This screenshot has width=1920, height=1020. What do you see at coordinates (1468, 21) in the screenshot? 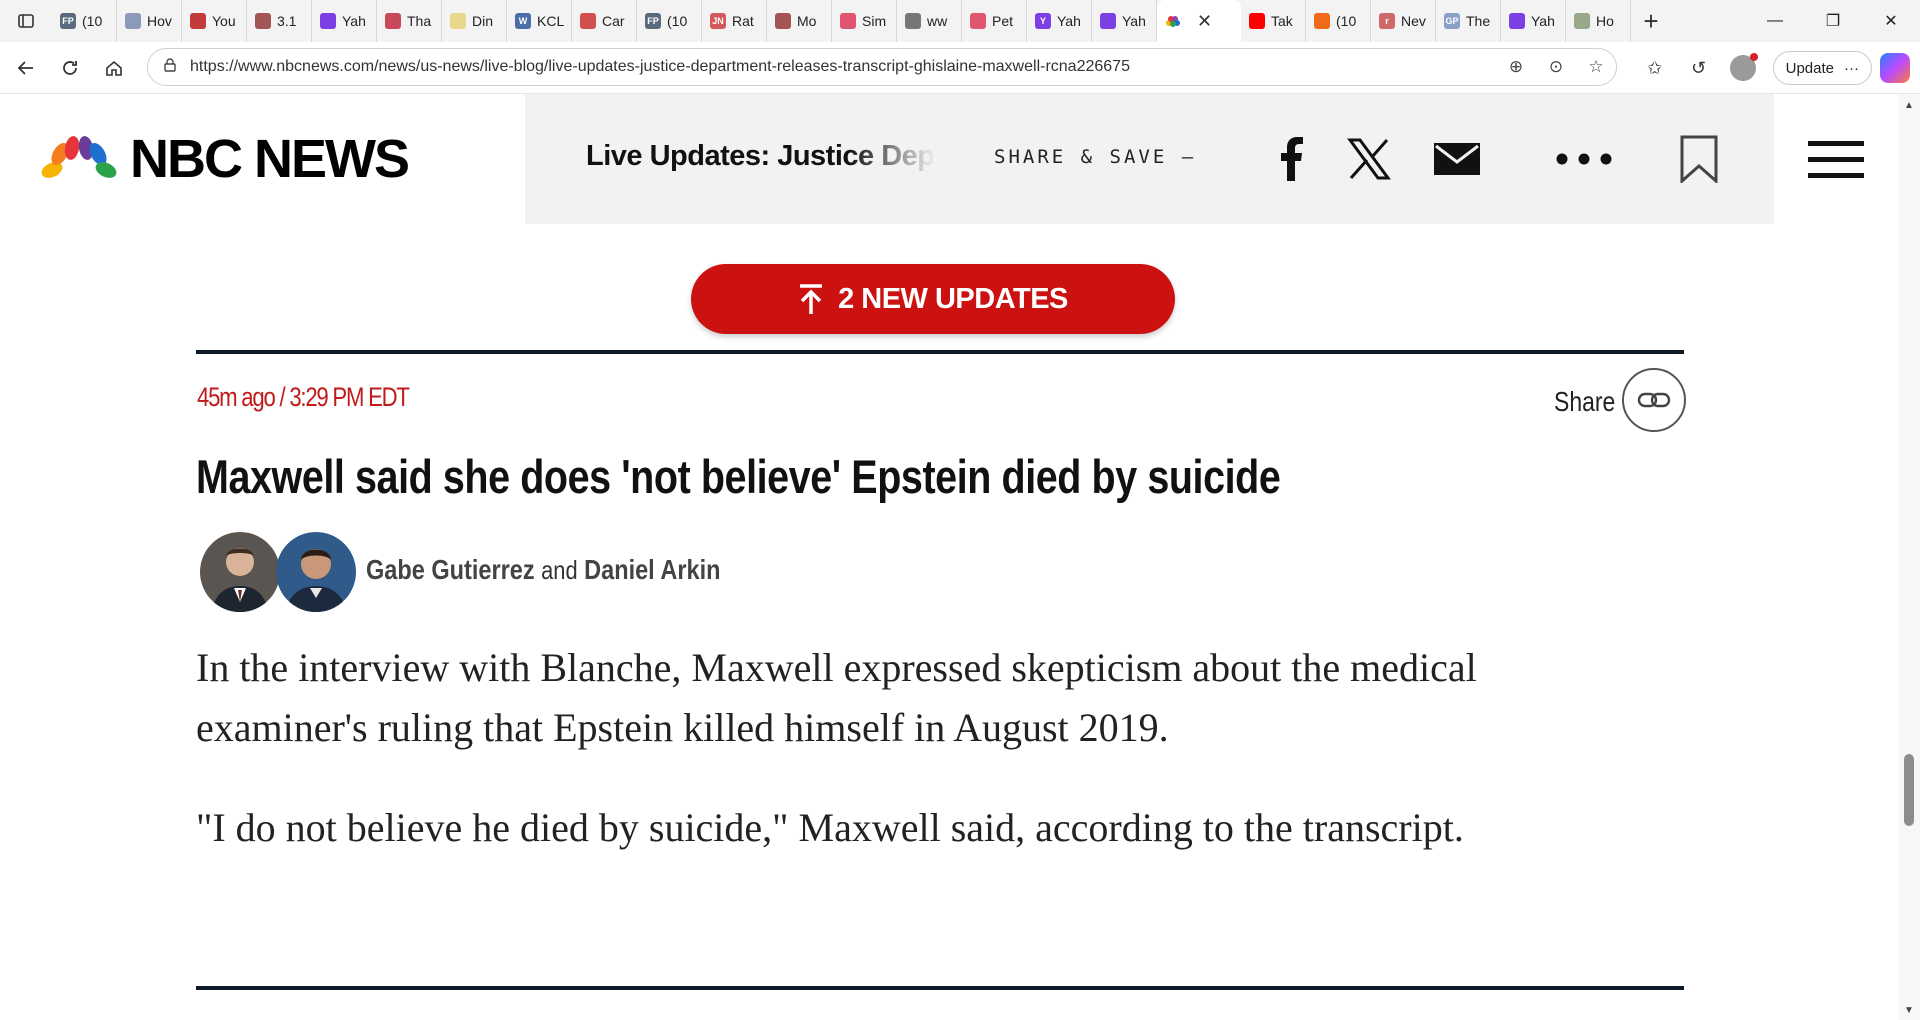
I see `tab-after-3: GP The` at bounding box center [1468, 21].